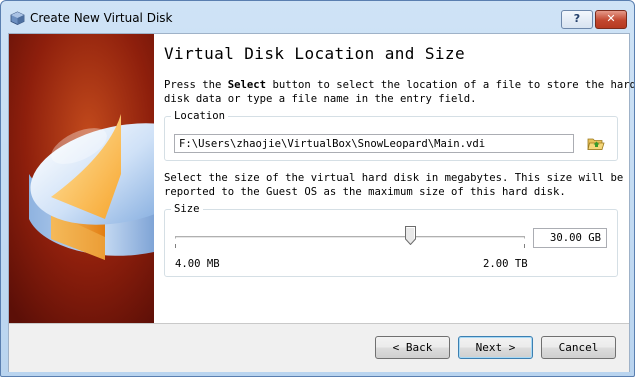 The width and height of the screenshot is (635, 377). Describe the element at coordinates (505, 264) in the screenshot. I see `size-max-label: 2.00 TB` at that location.